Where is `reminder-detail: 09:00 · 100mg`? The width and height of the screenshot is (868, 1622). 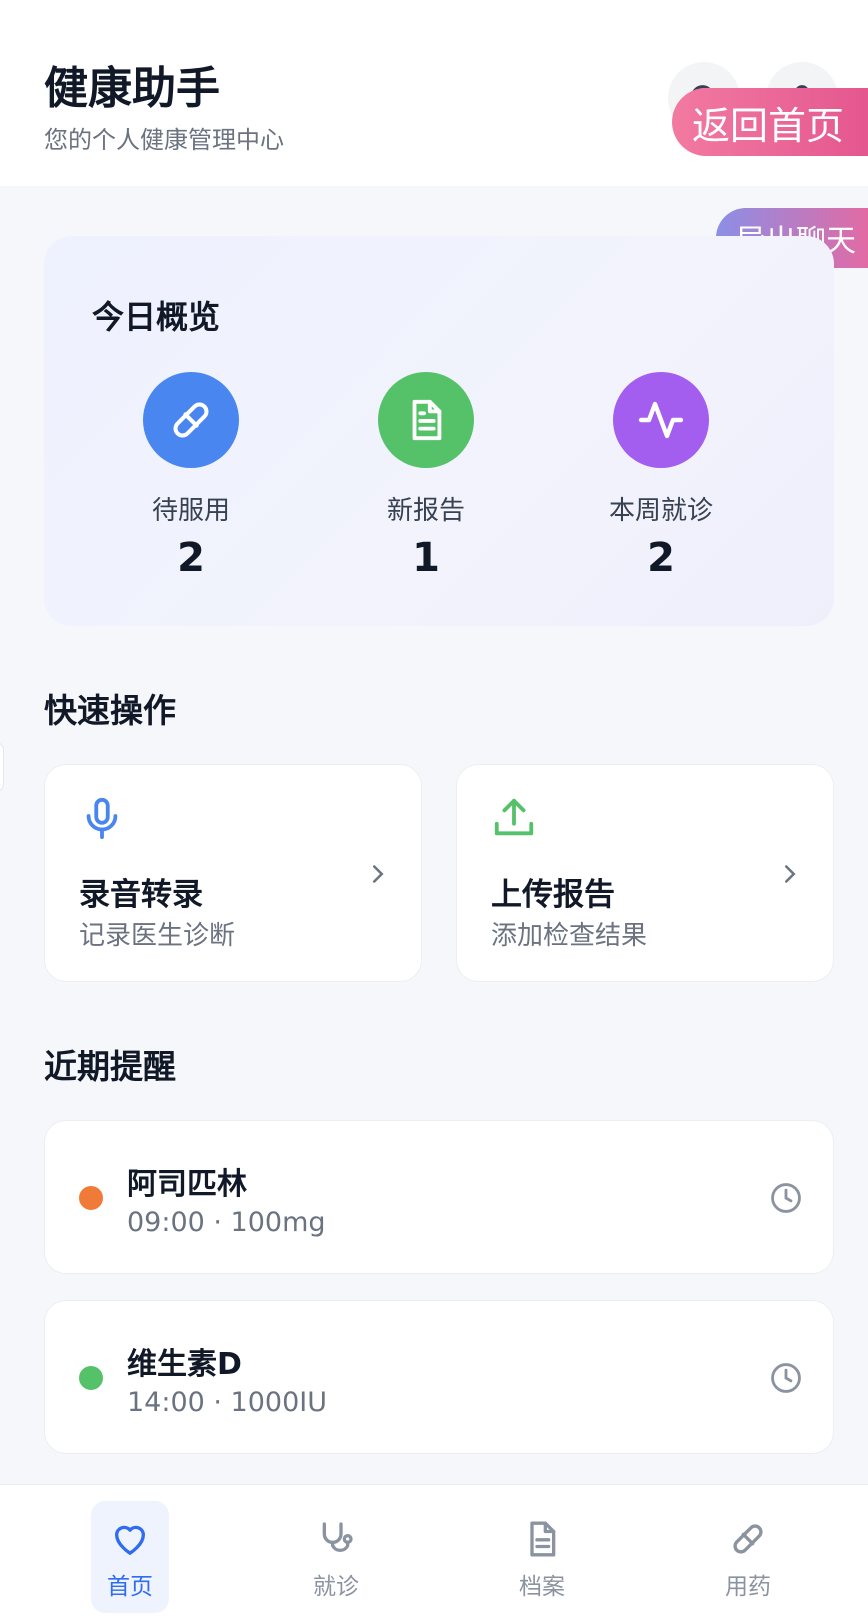
reminder-detail: 09:00 · 100mg is located at coordinates (226, 1222).